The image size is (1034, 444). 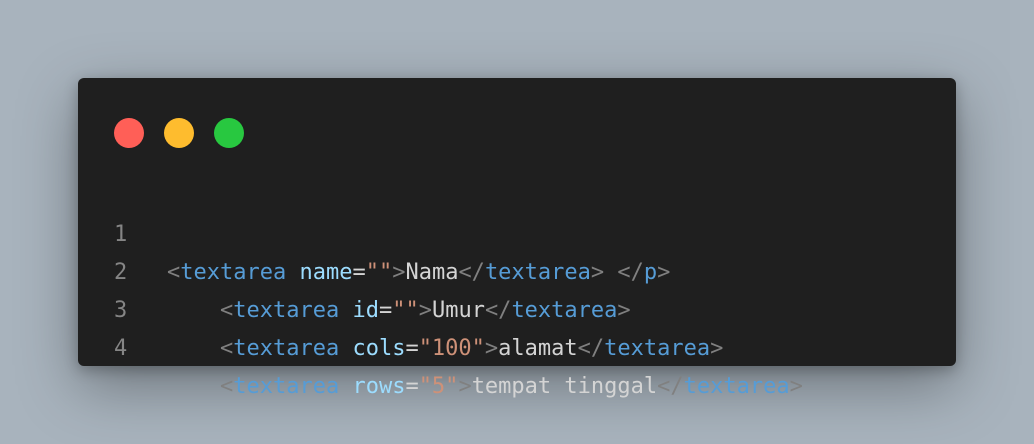 I want to click on attribute-value: "100", so click(x=451, y=348).